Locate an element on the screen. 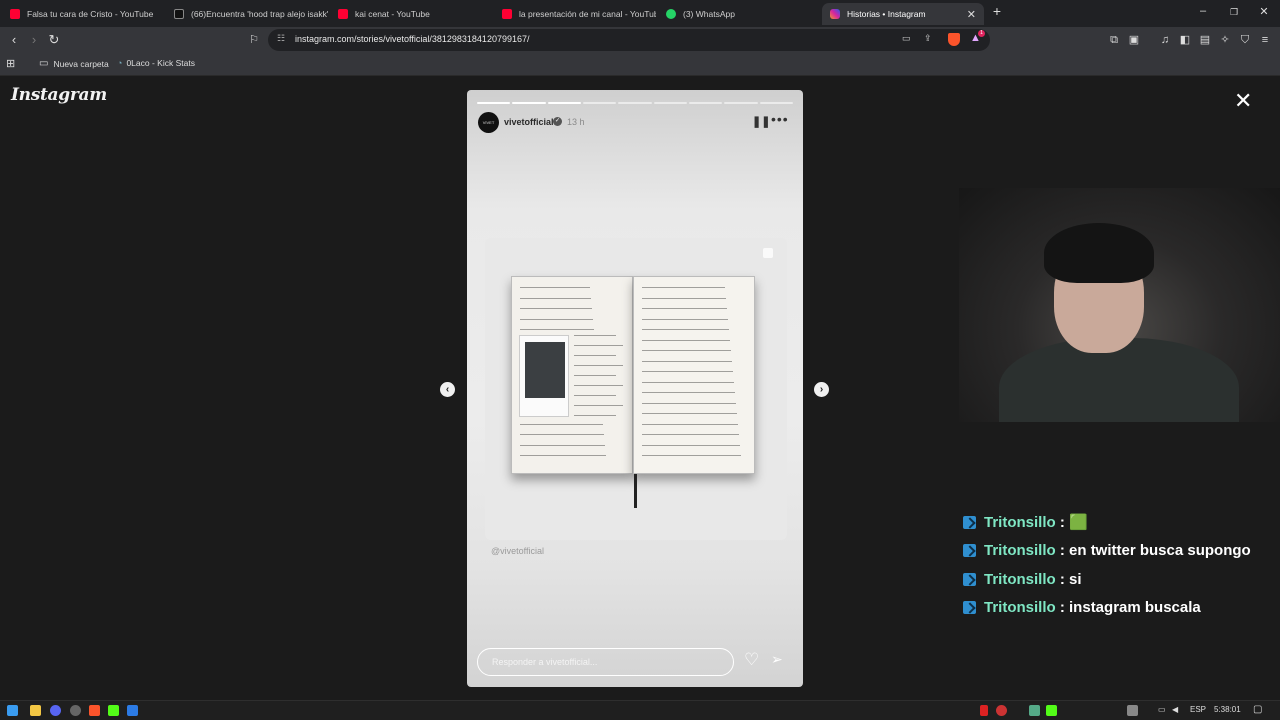 Image resolution: width=1280 pixels, height=720 pixels. tab-label: Historias • Instagram is located at coordinates (886, 14).